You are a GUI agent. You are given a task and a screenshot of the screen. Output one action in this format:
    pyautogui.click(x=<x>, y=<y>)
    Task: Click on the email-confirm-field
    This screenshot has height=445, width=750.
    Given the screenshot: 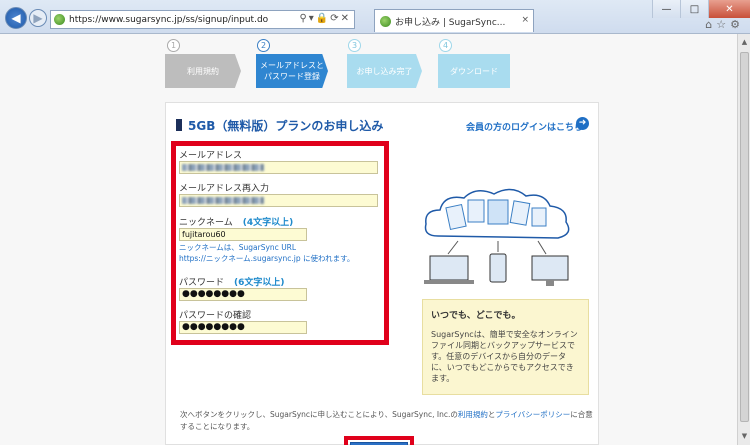 What is the action you would take?
    pyautogui.click(x=278, y=200)
    